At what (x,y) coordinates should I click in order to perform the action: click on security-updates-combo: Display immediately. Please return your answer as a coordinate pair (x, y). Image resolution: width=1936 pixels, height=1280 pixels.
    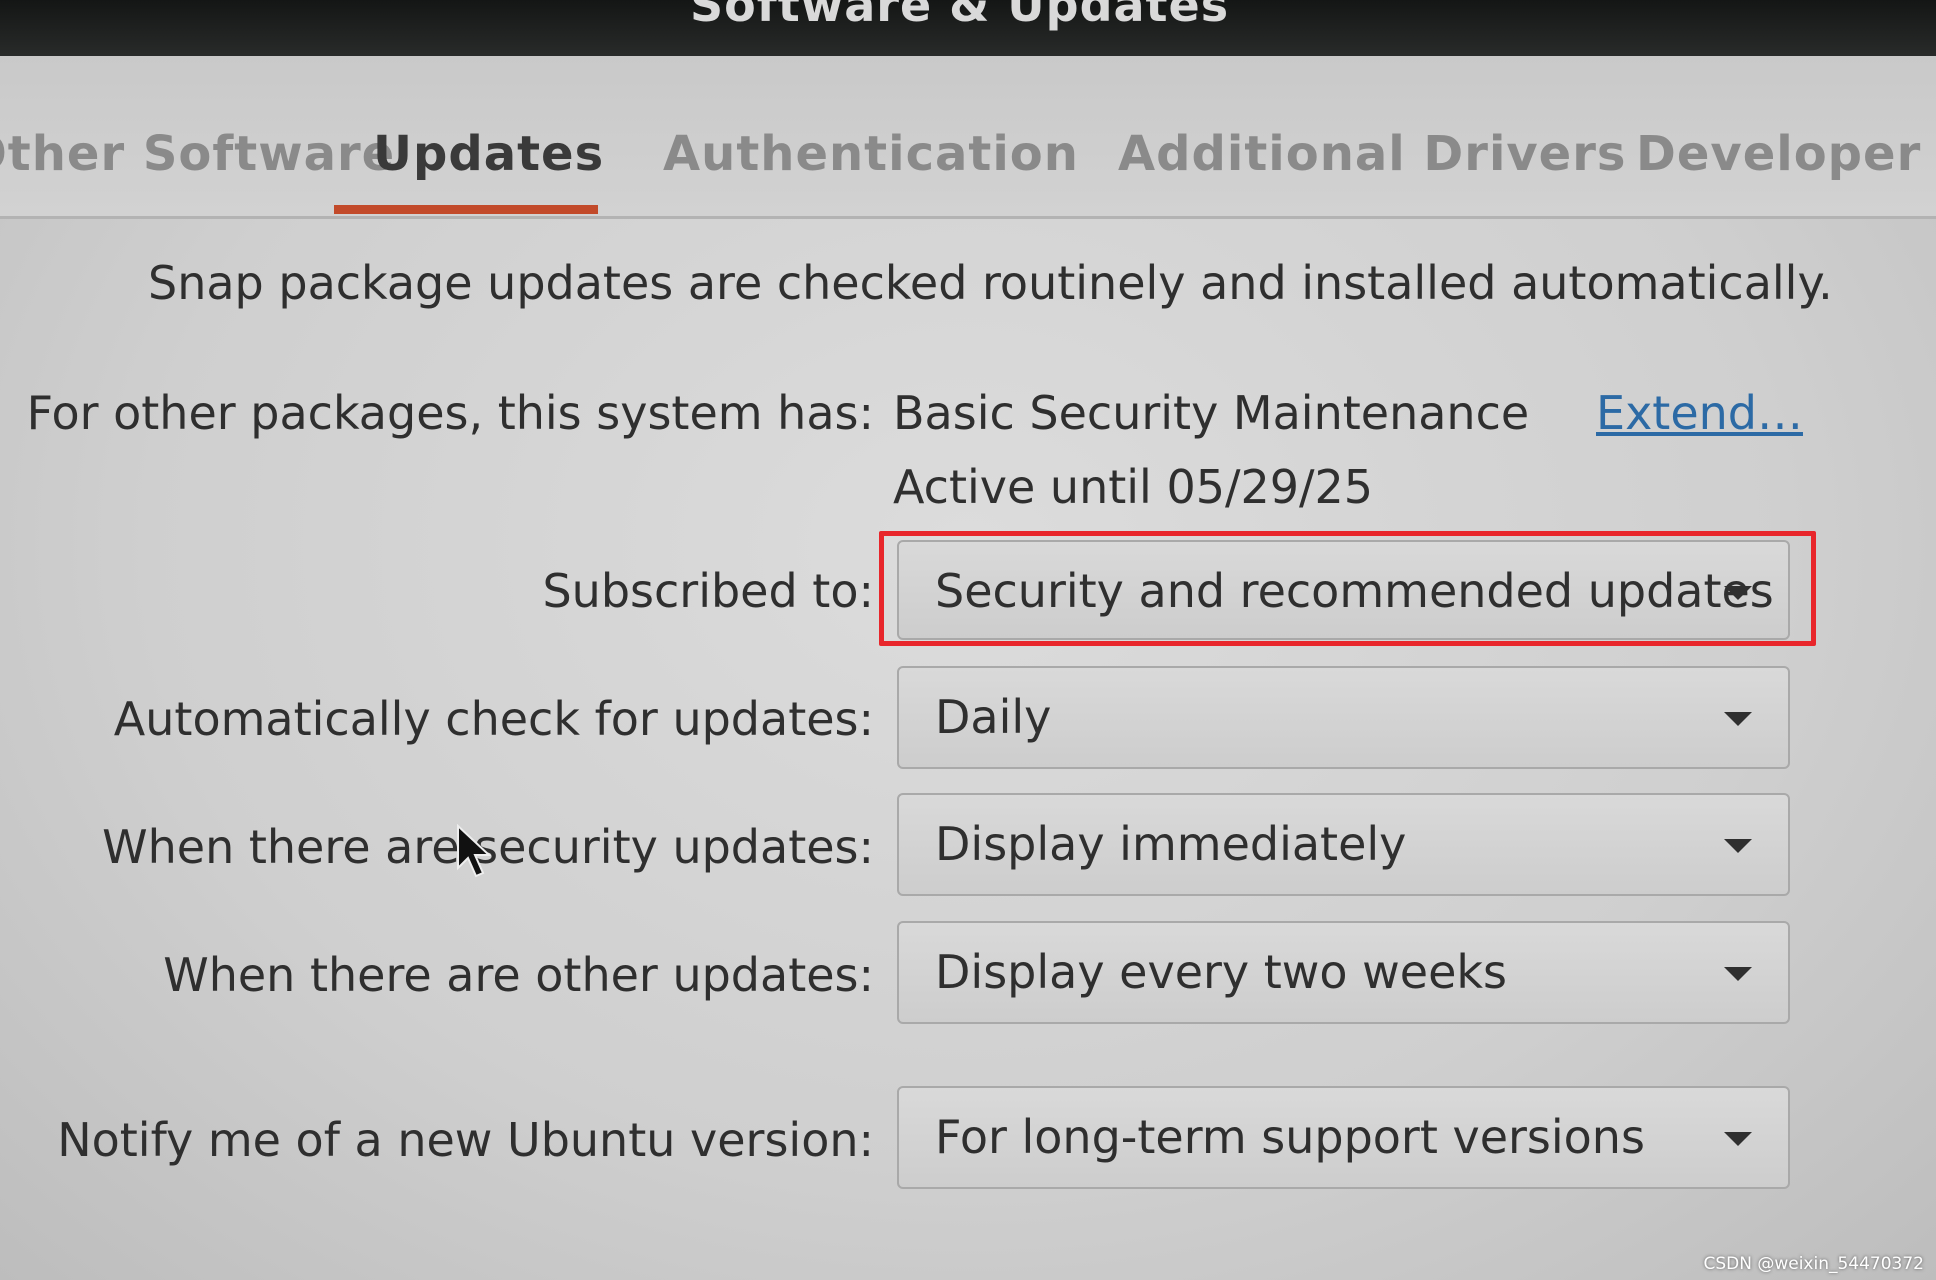
    Looking at the image, I should click on (1343, 844).